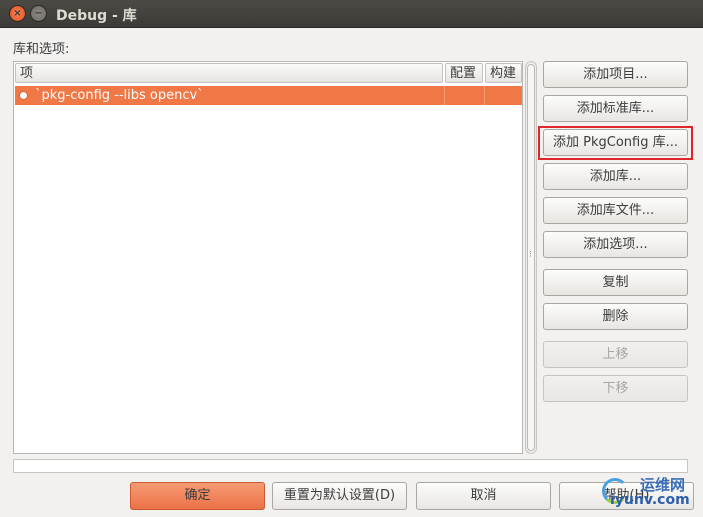 Image resolution: width=703 pixels, height=517 pixels. What do you see at coordinates (17, 13) in the screenshot?
I see `close-window-button: ×` at bounding box center [17, 13].